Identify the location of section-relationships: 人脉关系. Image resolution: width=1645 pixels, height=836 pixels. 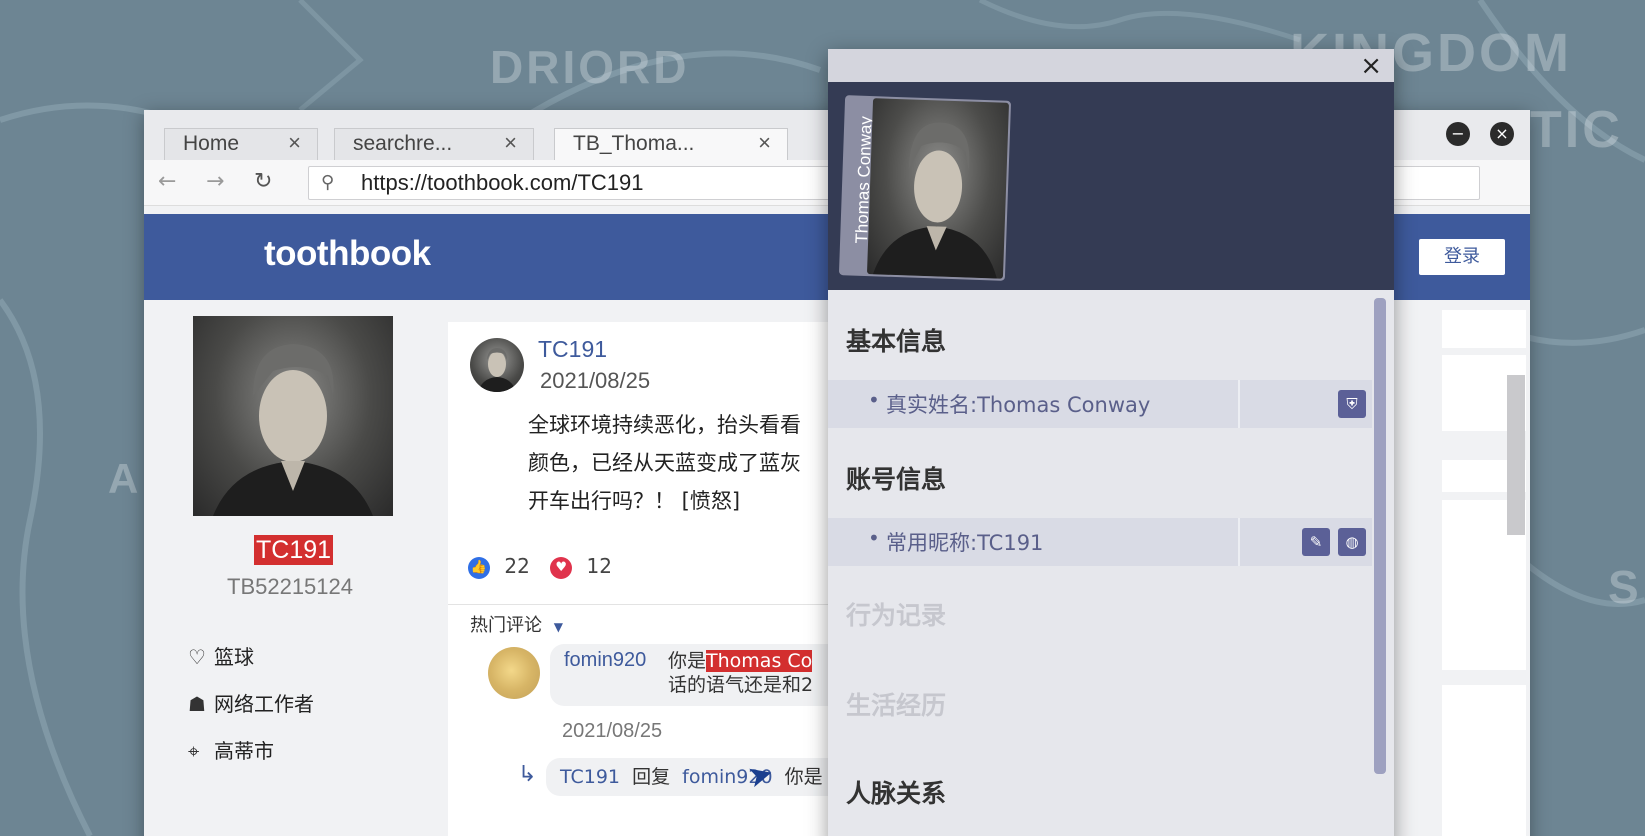
(896, 792).